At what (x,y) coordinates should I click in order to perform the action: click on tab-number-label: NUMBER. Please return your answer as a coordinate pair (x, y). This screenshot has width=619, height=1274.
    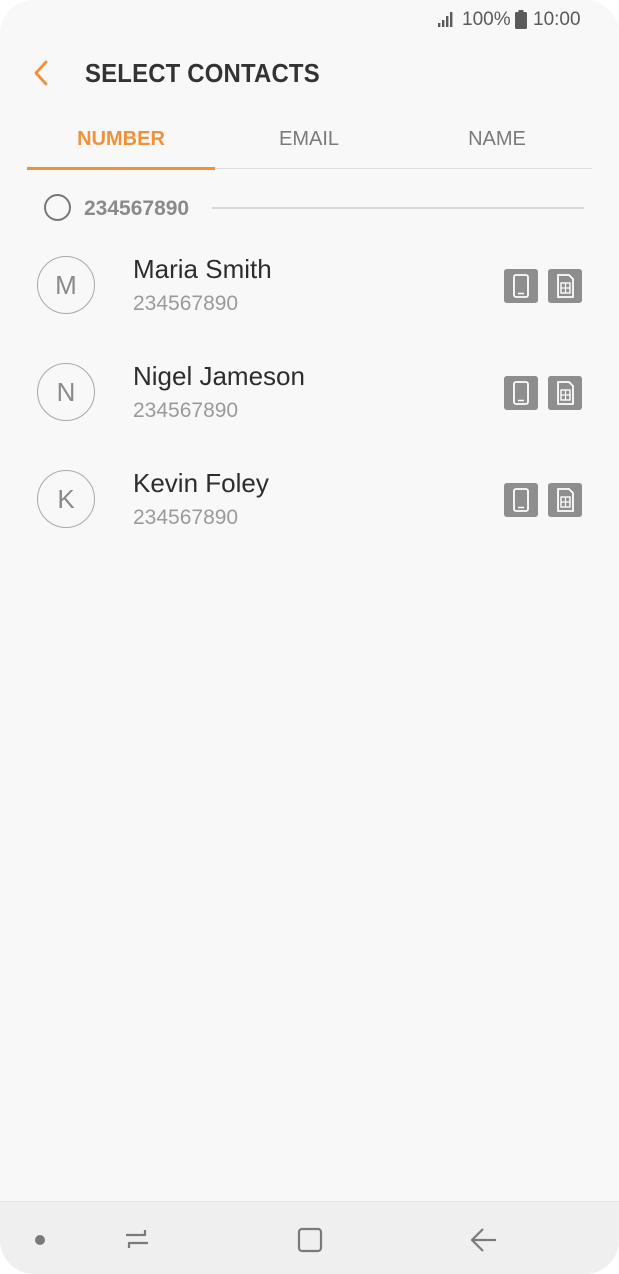
    Looking at the image, I should click on (121, 139).